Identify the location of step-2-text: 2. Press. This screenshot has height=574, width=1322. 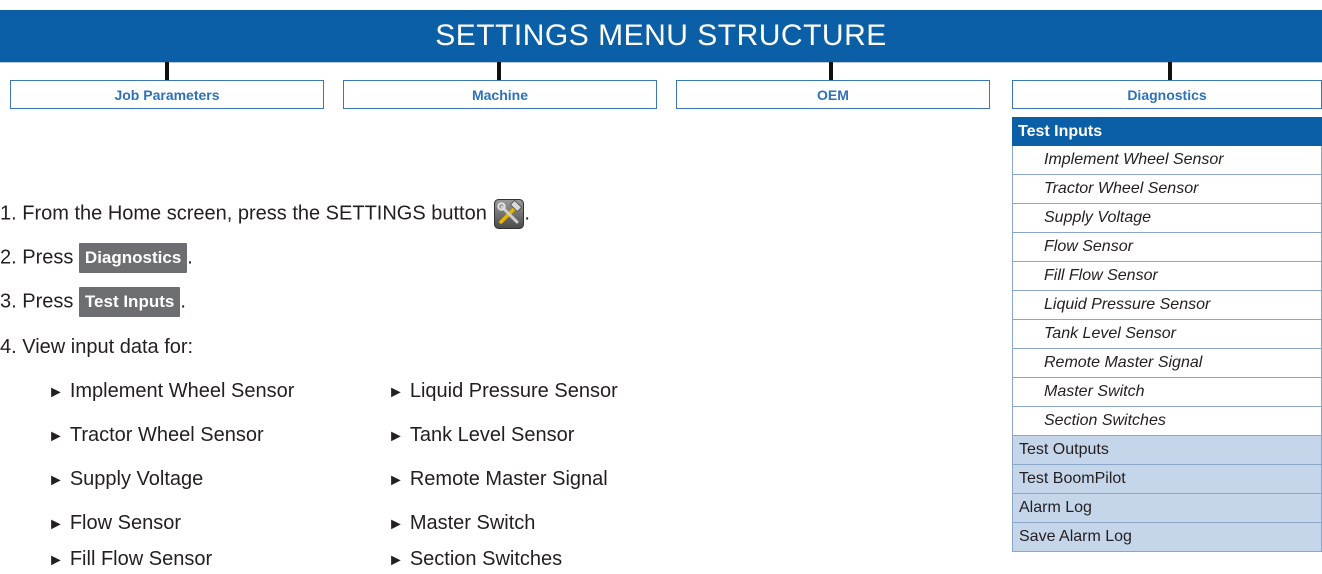
(37, 257).